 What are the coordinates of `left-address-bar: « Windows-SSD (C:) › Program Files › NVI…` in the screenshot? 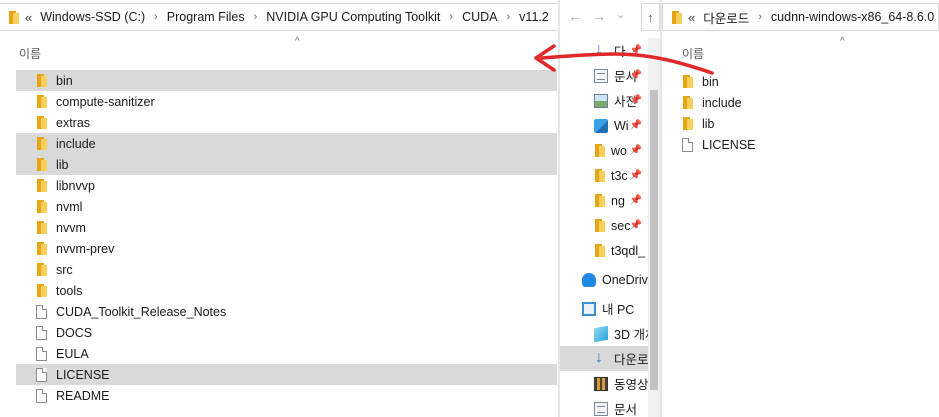 It's located at (279, 17).